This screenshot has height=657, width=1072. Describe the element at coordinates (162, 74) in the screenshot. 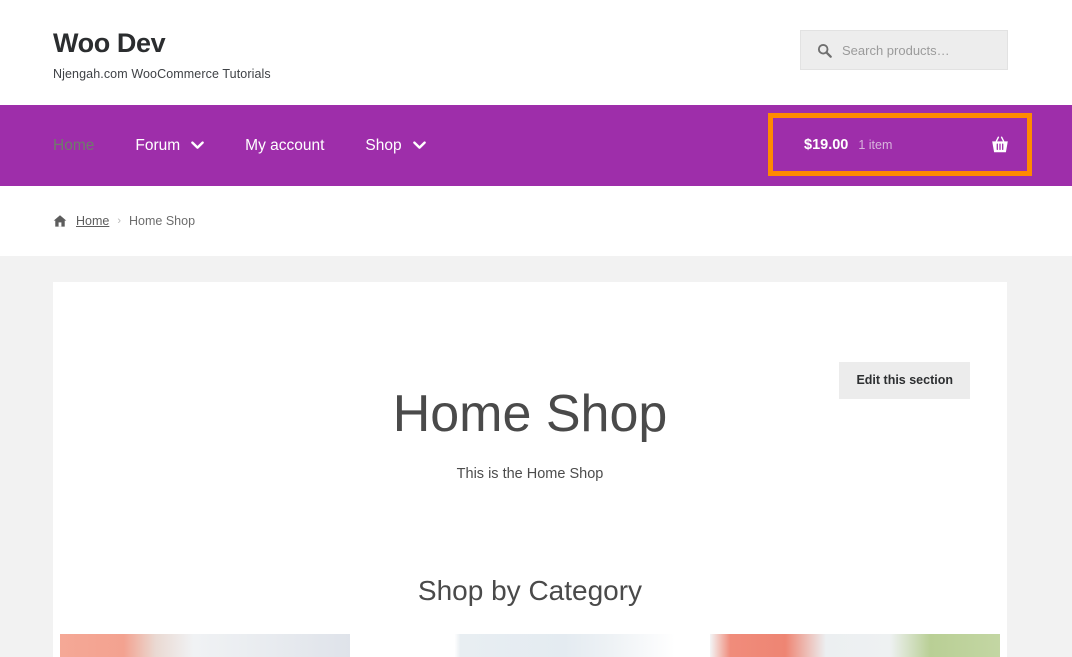

I see `site-tagline: Njengah.com WooCommerce Tutorials` at that location.